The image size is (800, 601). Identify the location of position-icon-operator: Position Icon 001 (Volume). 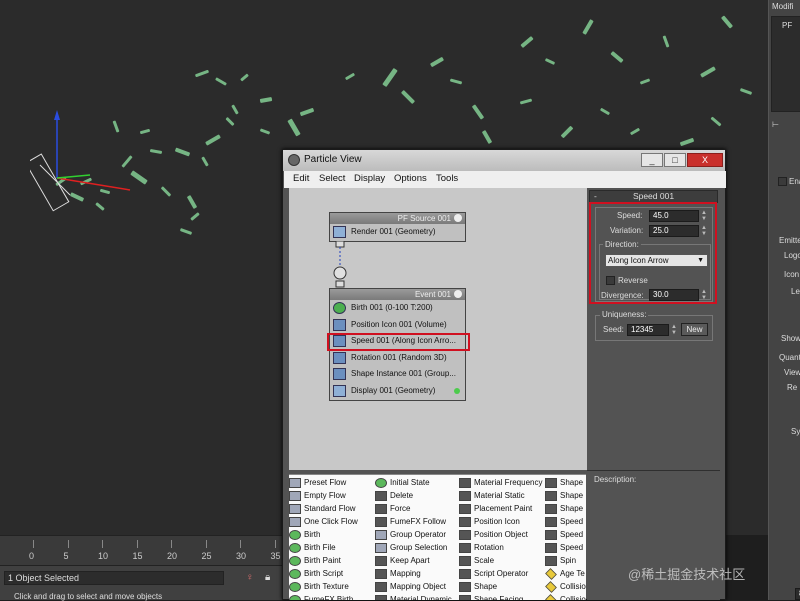
(397, 325).